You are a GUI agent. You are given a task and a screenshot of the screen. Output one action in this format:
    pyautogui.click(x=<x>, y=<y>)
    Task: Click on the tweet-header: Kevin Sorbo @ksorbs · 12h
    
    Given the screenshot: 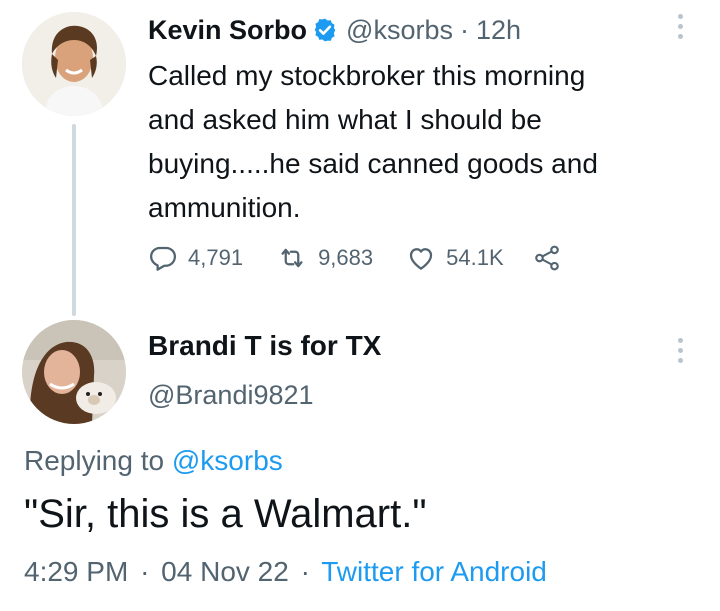 What is the action you would take?
    pyautogui.click(x=334, y=30)
    